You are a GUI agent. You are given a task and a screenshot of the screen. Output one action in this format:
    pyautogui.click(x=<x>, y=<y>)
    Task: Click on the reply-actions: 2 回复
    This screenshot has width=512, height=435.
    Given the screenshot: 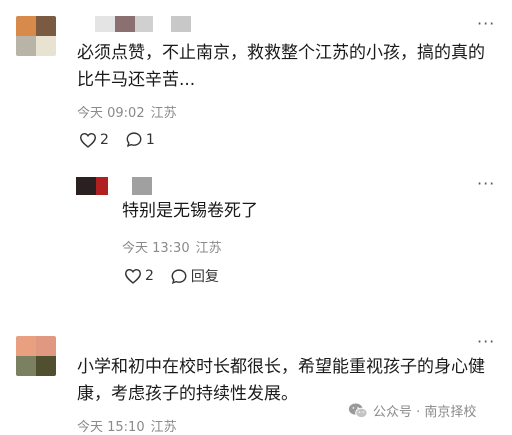 What is the action you would take?
    pyautogui.click(x=179, y=276)
    